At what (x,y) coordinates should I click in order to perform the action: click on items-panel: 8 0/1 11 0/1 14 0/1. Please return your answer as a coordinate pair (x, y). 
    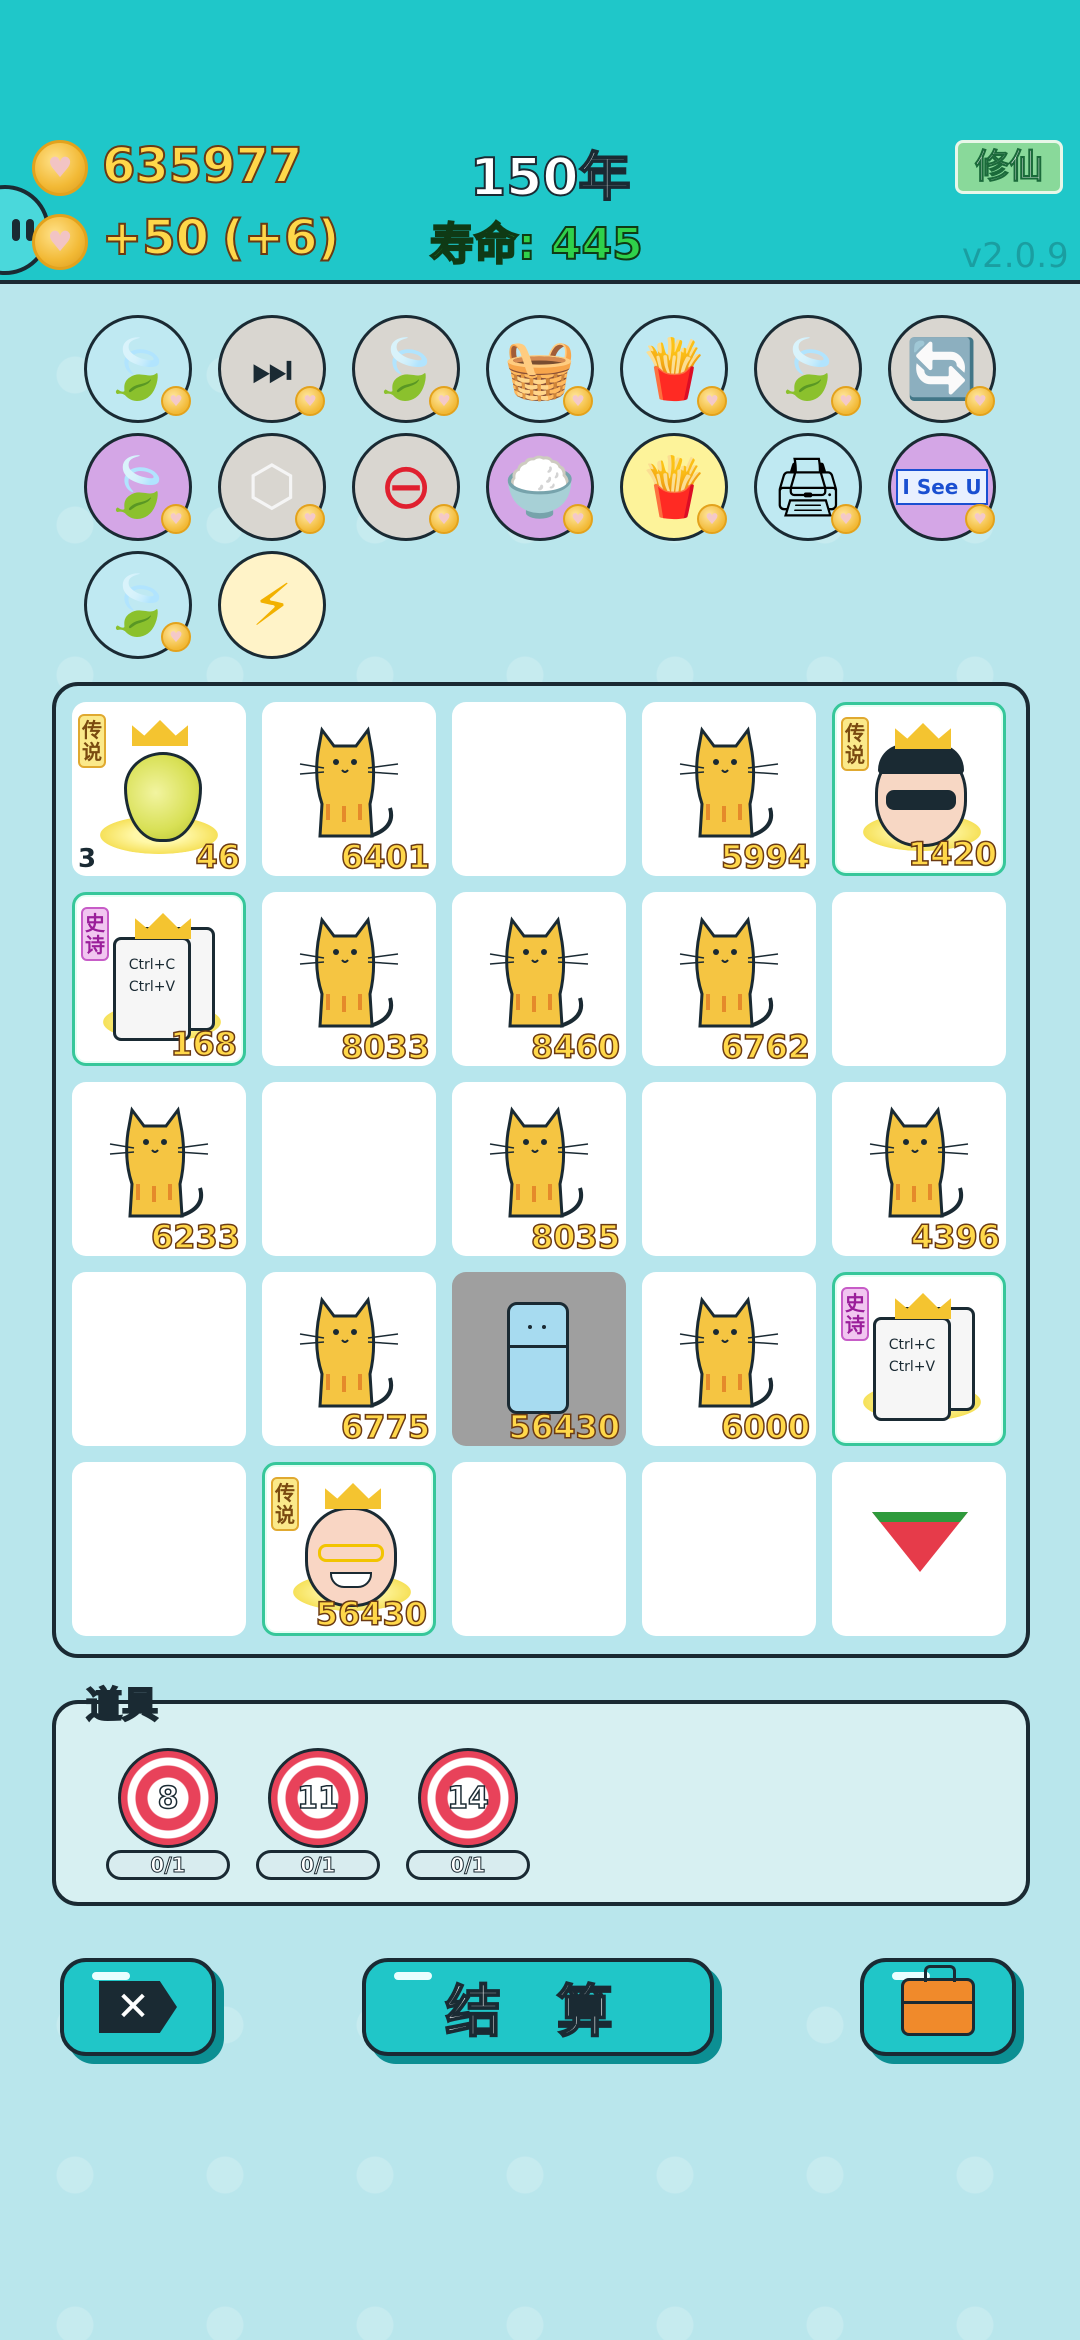
    Looking at the image, I should click on (541, 1803).